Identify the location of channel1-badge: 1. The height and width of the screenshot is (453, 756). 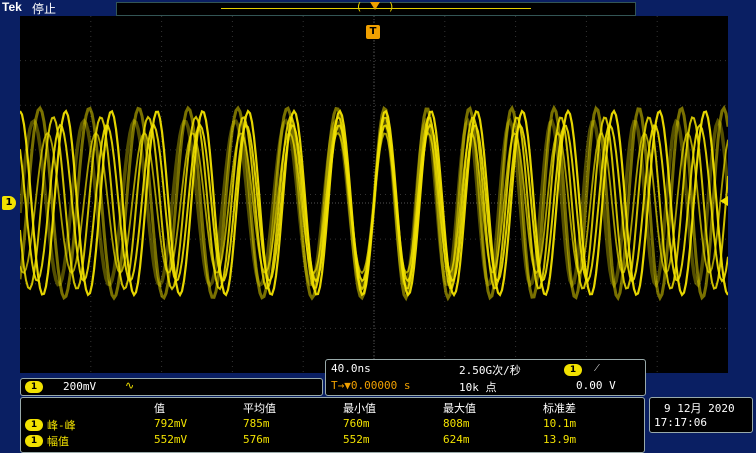
(34, 387).